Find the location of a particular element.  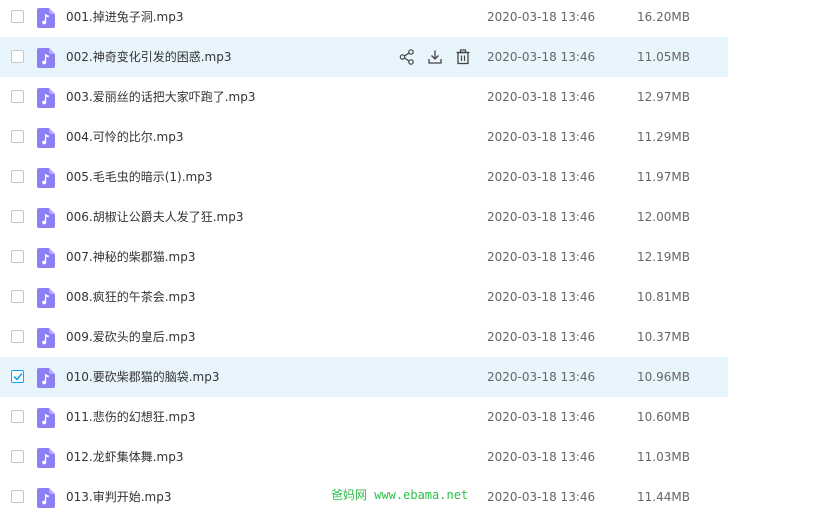

file-size: 12.00MB is located at coordinates (663, 217).